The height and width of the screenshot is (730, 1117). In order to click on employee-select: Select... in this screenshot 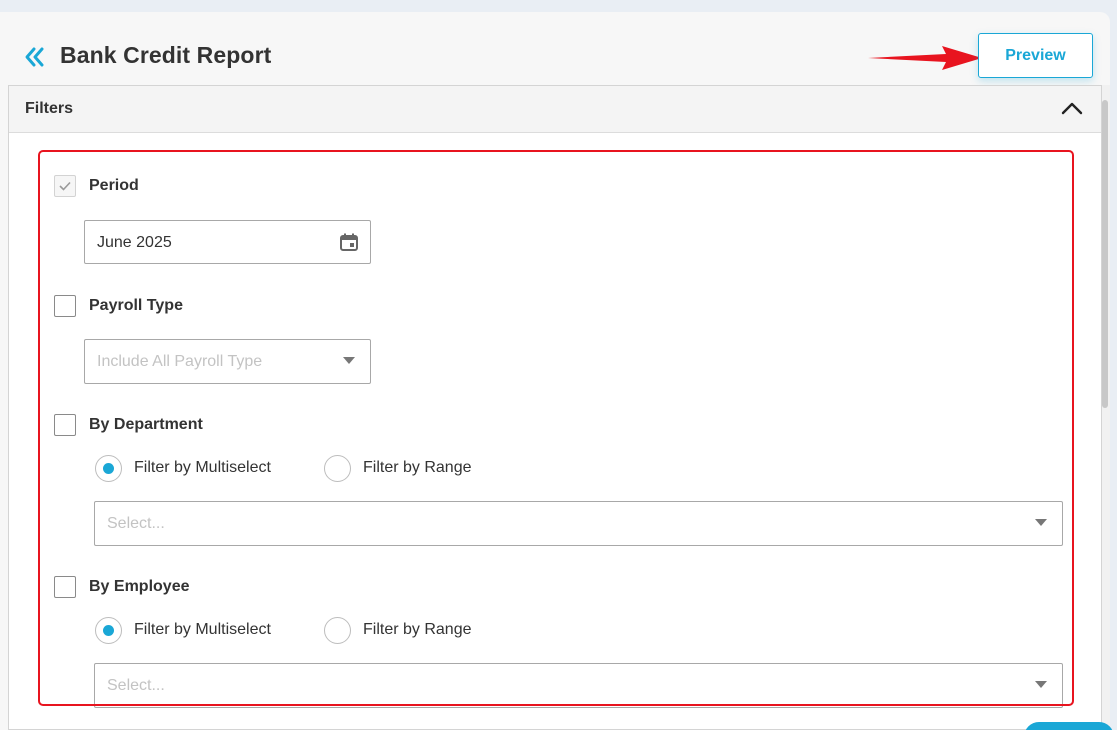, I will do `click(578, 685)`.